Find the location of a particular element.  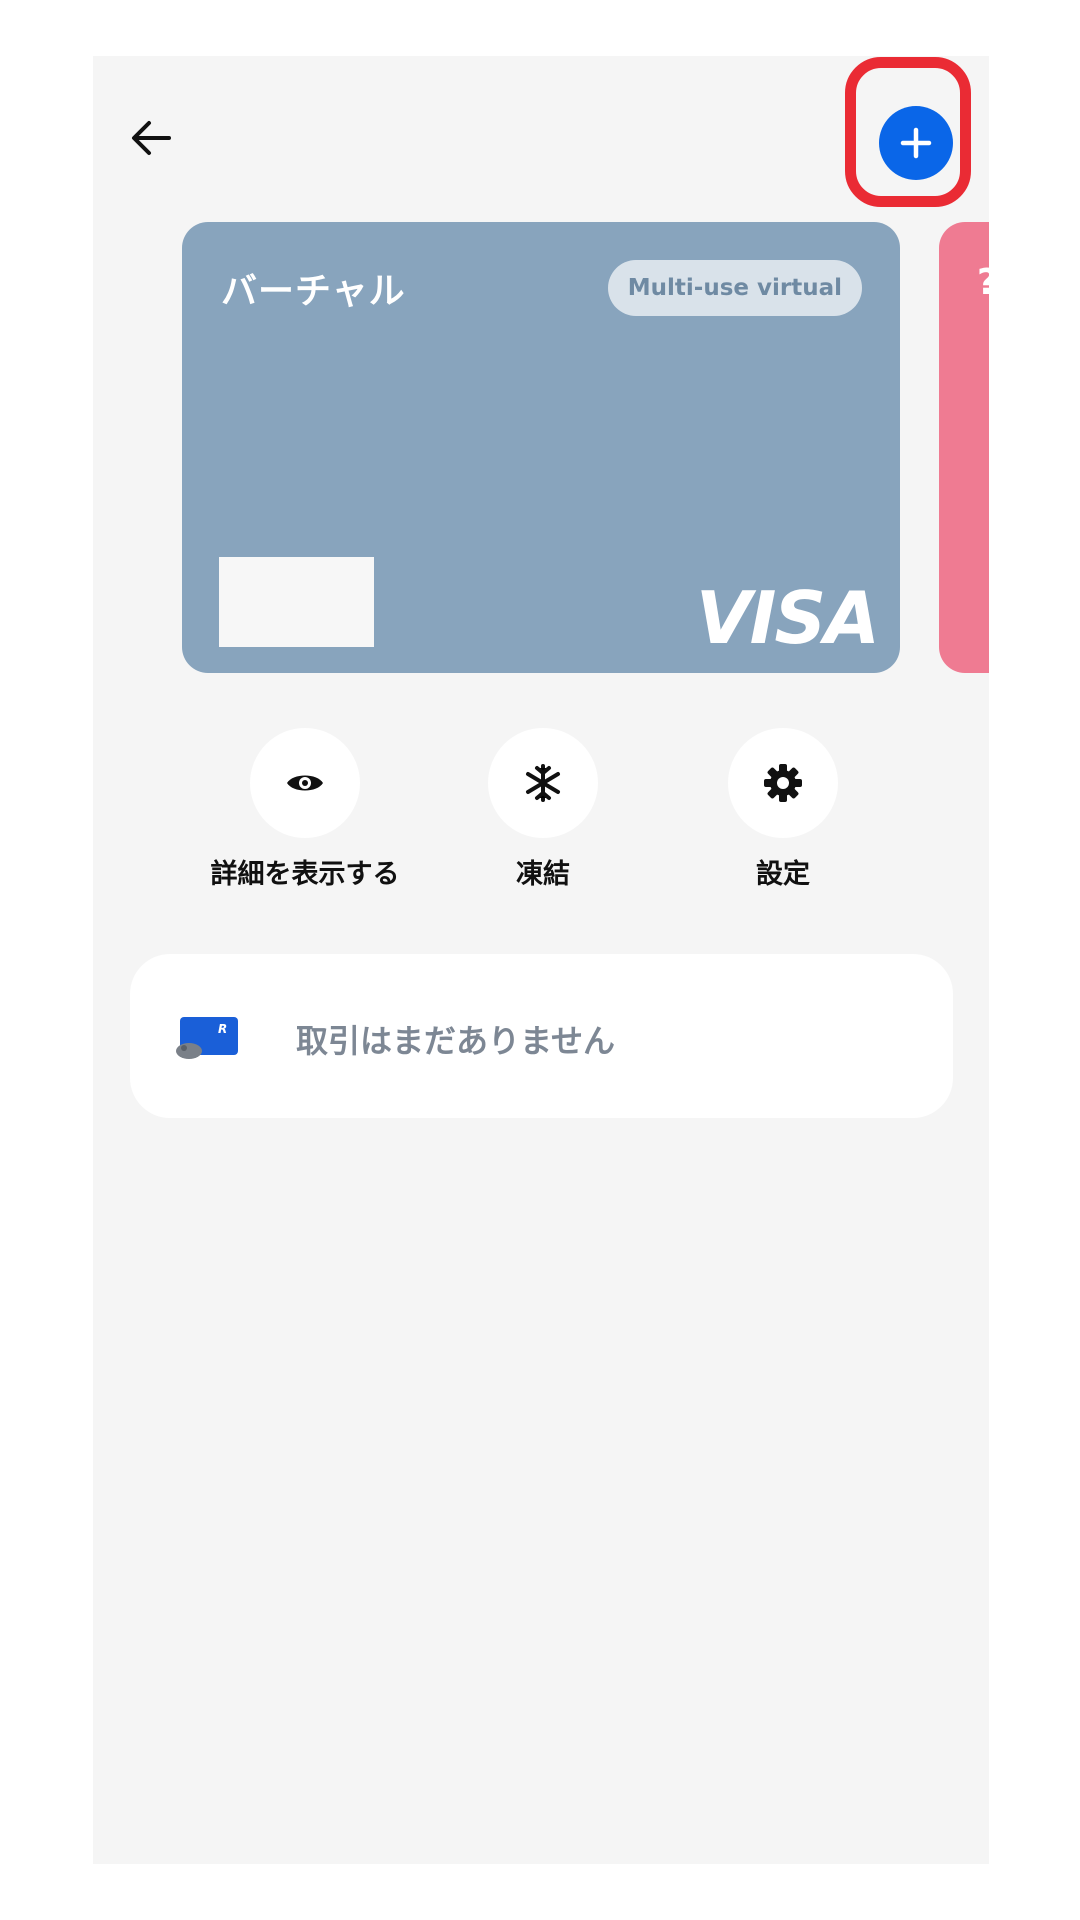

card-actions: 詳細を表示する 凍結 設定 is located at coordinates (541, 809).